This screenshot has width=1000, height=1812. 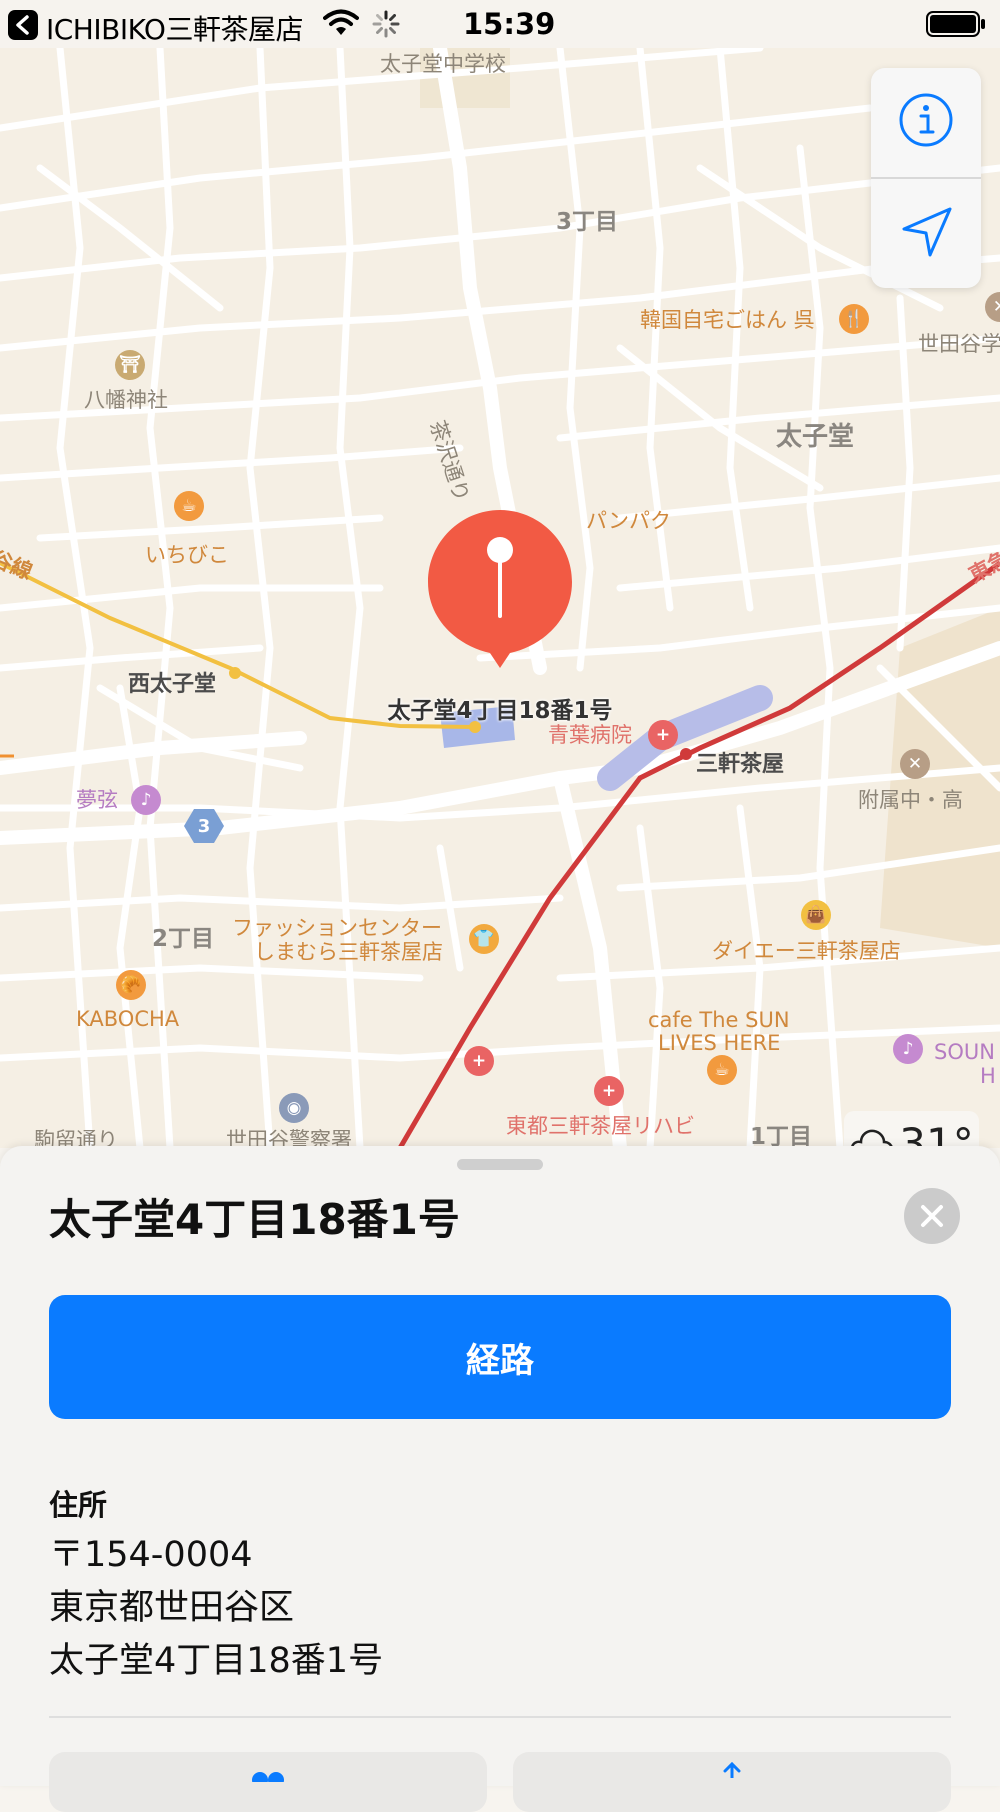 What do you see at coordinates (590, 735) in the screenshot?
I see `label-aoba-hospital: 青葉病院` at bounding box center [590, 735].